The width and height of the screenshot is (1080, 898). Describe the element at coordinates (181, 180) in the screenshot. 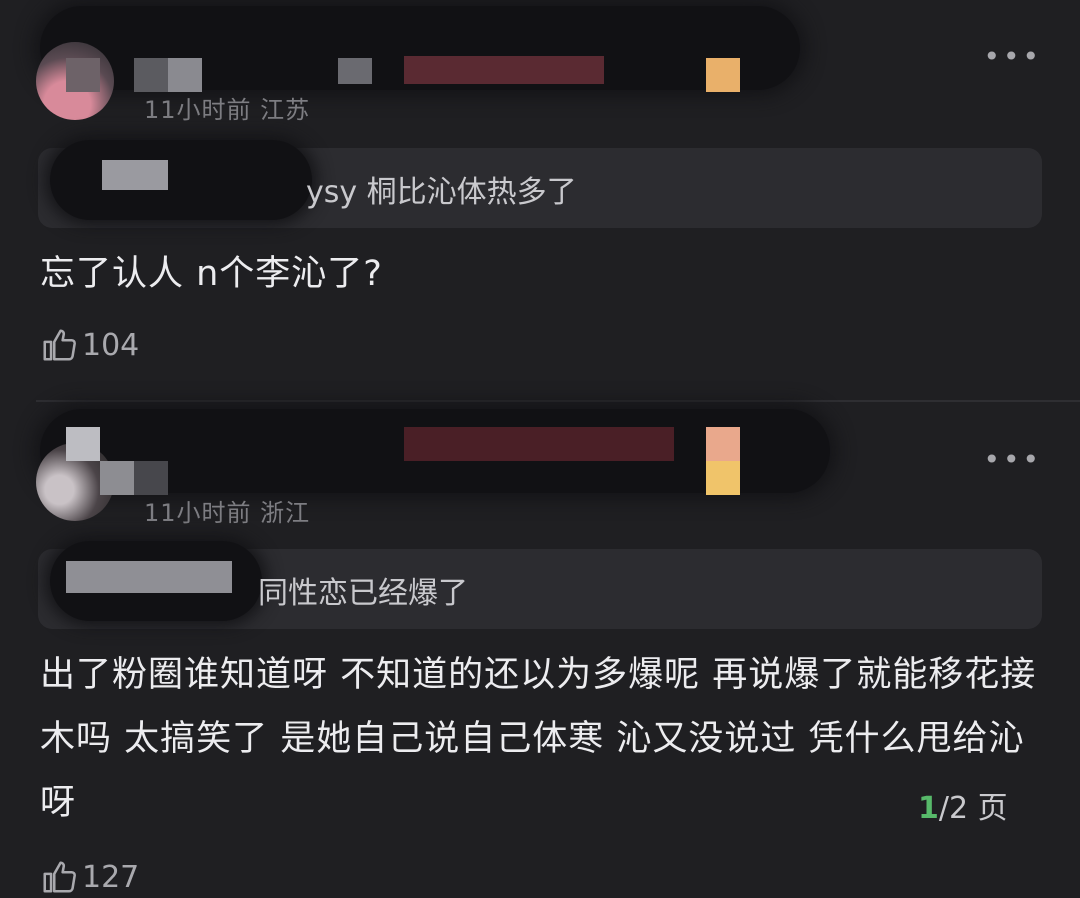

I see `blurred-quote-author` at that location.